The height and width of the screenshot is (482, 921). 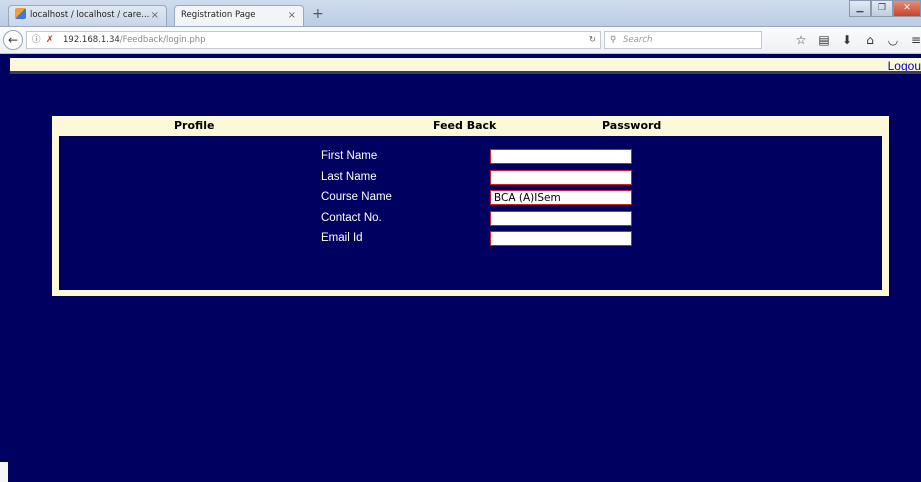 I want to click on last-name-field, so click(x=561, y=177).